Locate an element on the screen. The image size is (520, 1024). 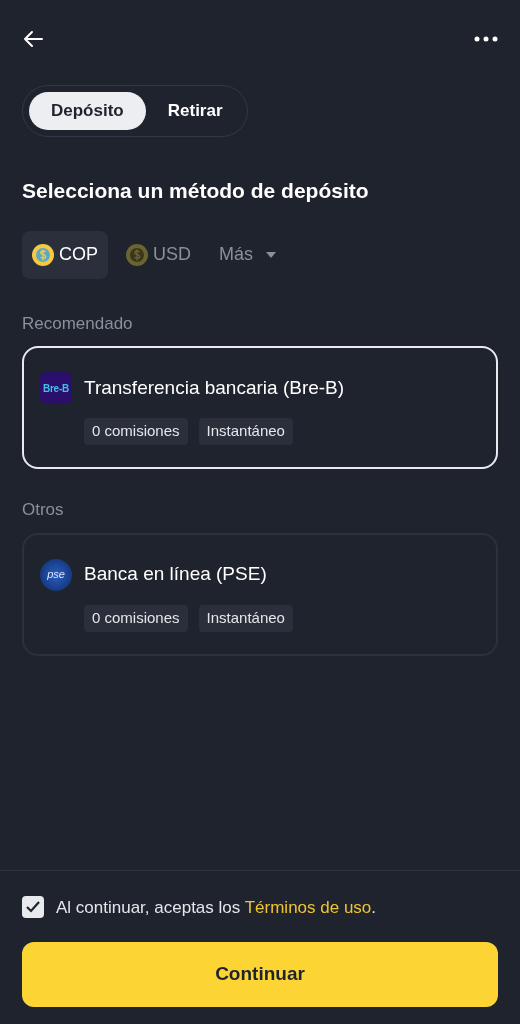
terms-checkbox is located at coordinates (33, 907).